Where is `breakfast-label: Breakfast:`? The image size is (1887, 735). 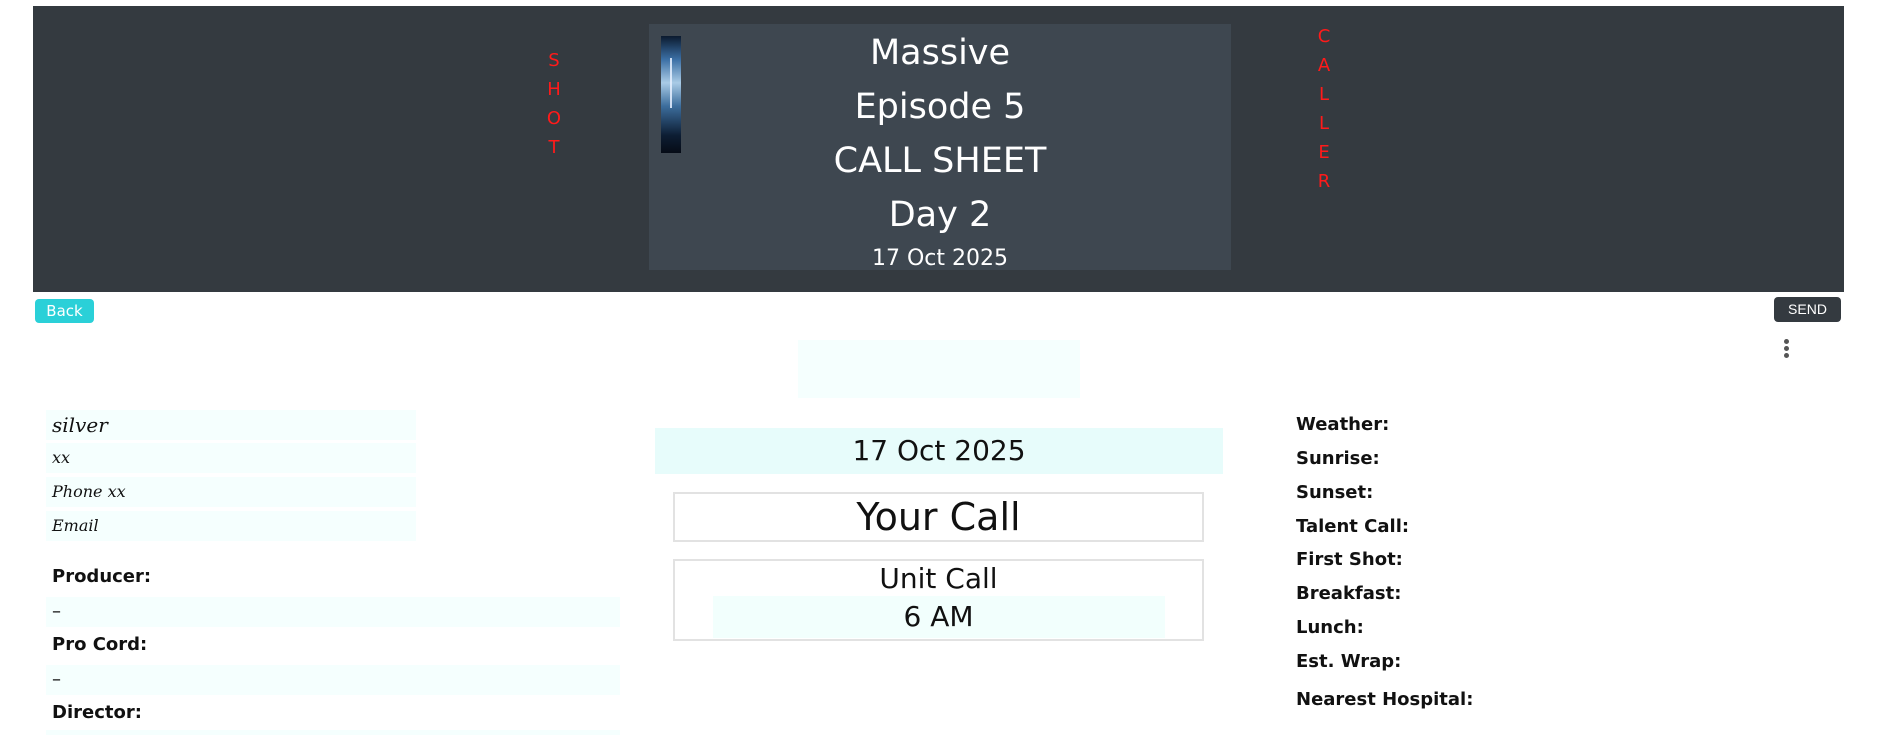 breakfast-label: Breakfast: is located at coordinates (1349, 593).